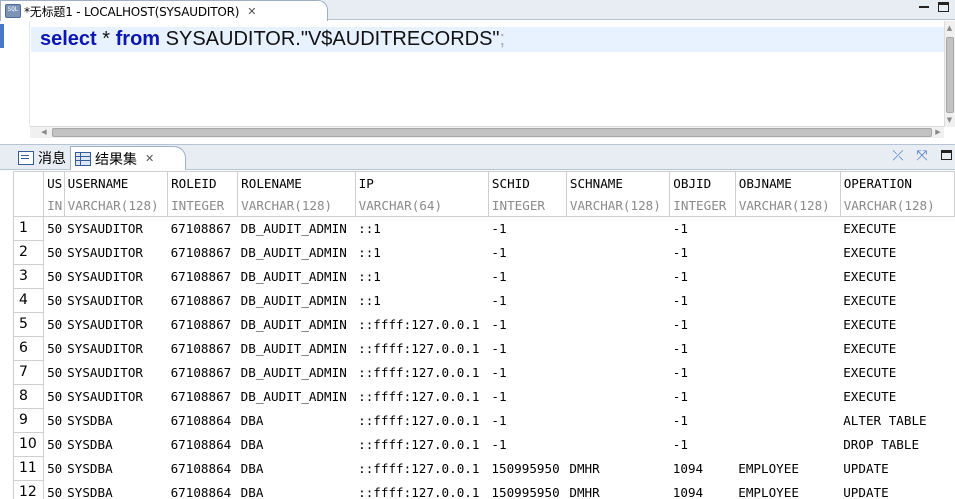  What do you see at coordinates (29, 468) in the screenshot?
I see `row-number: 11` at bounding box center [29, 468].